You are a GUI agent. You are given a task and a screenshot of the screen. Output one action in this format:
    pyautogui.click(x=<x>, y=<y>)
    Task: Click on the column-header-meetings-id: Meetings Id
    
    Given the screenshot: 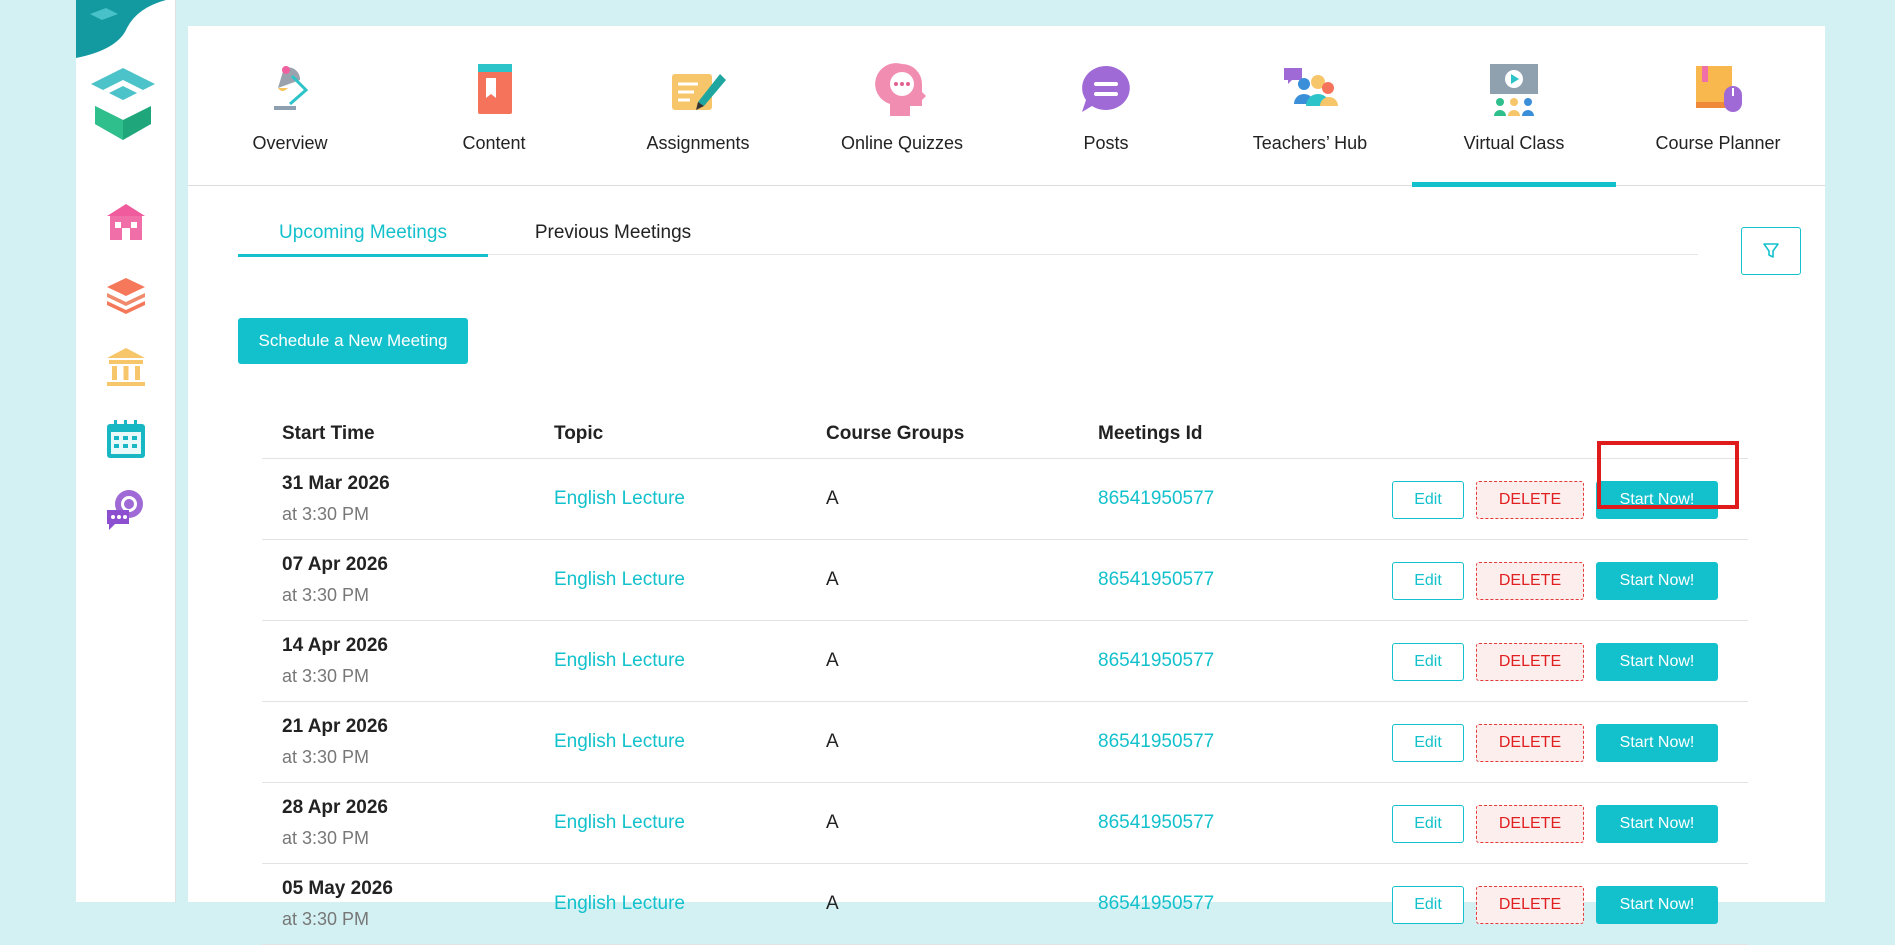 What is the action you would take?
    pyautogui.click(x=1150, y=433)
    